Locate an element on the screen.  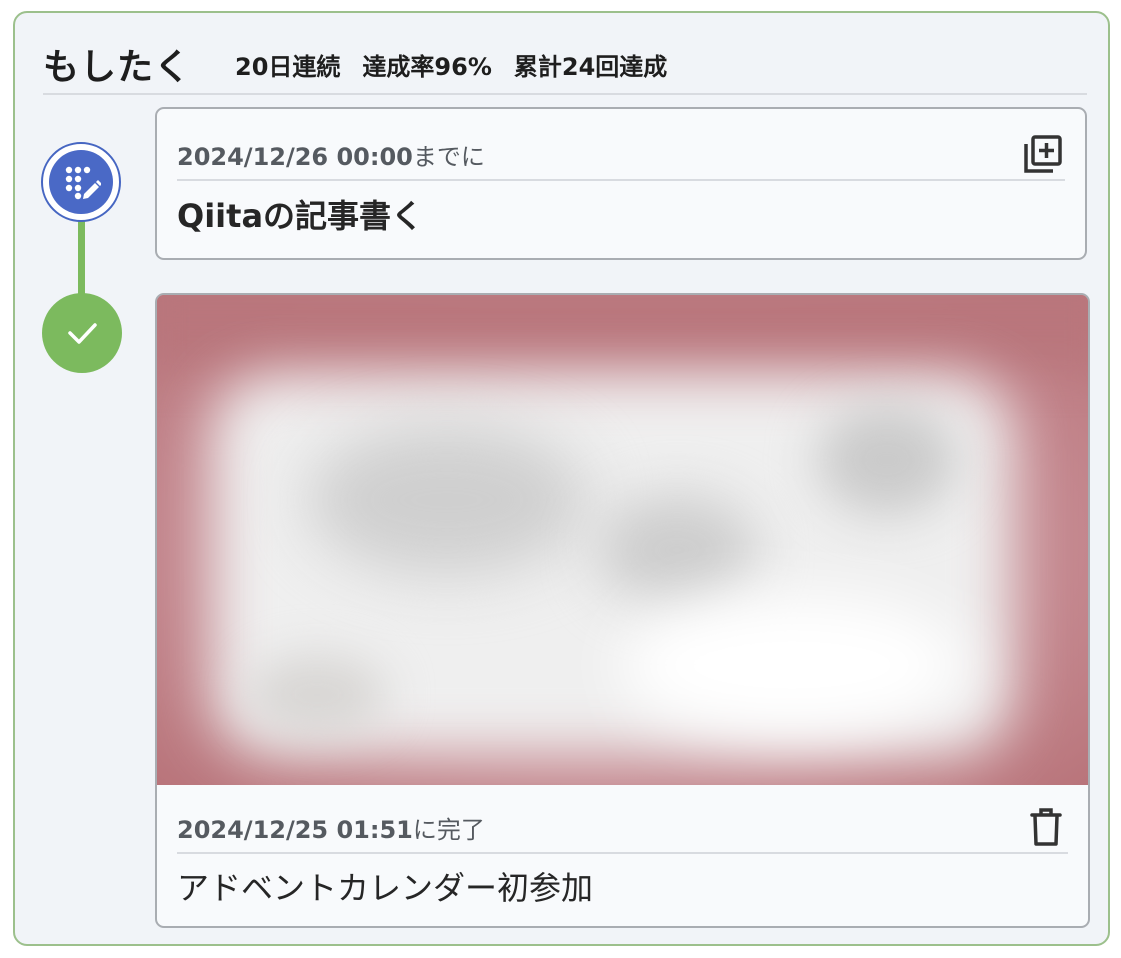
done-completed-at: 2024/12/25 01:51に完了 is located at coordinates (331, 827).